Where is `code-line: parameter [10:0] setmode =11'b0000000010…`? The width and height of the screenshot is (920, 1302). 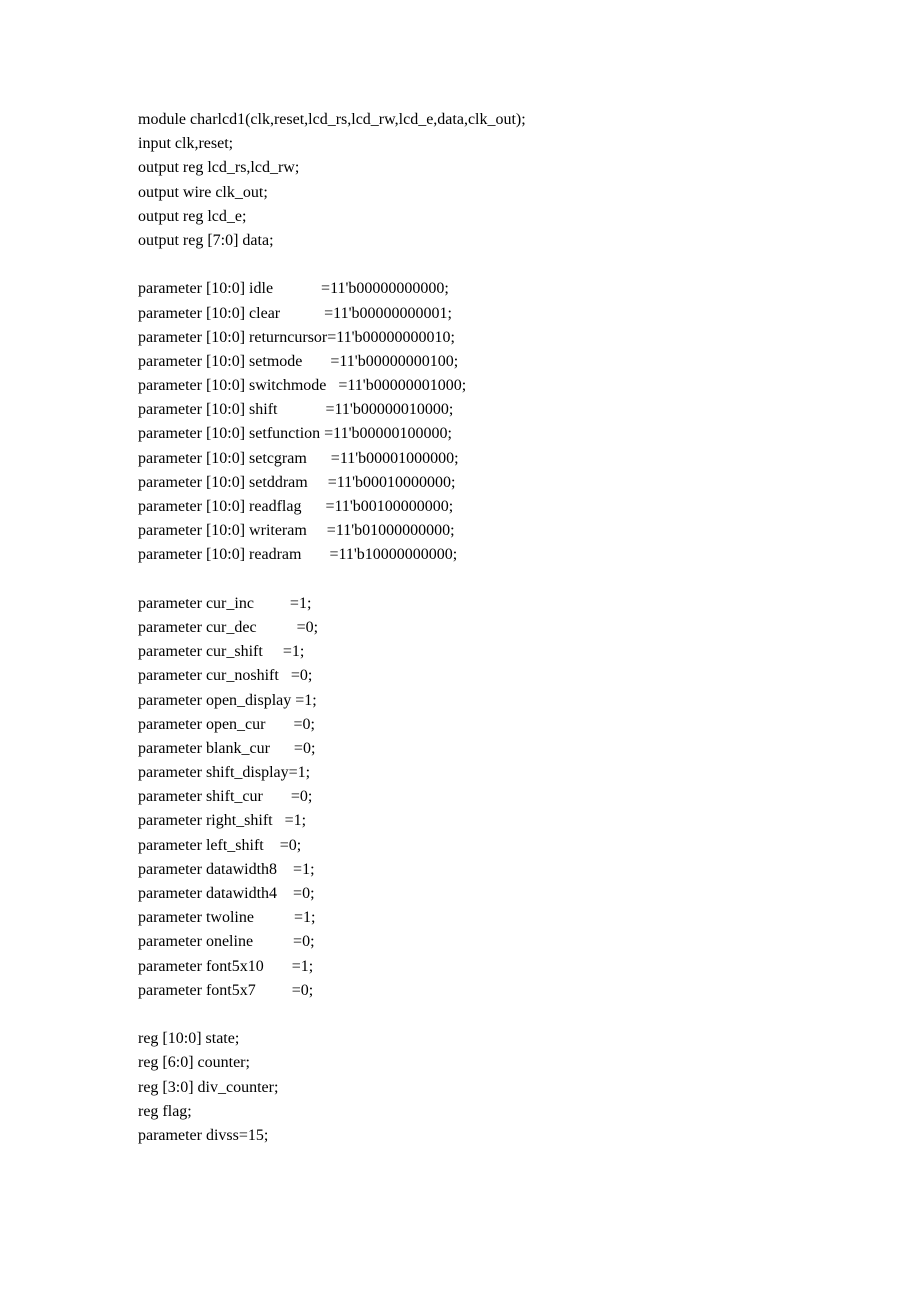 code-line: parameter [10:0] setmode =11'b0000000010… is located at coordinates (298, 361).